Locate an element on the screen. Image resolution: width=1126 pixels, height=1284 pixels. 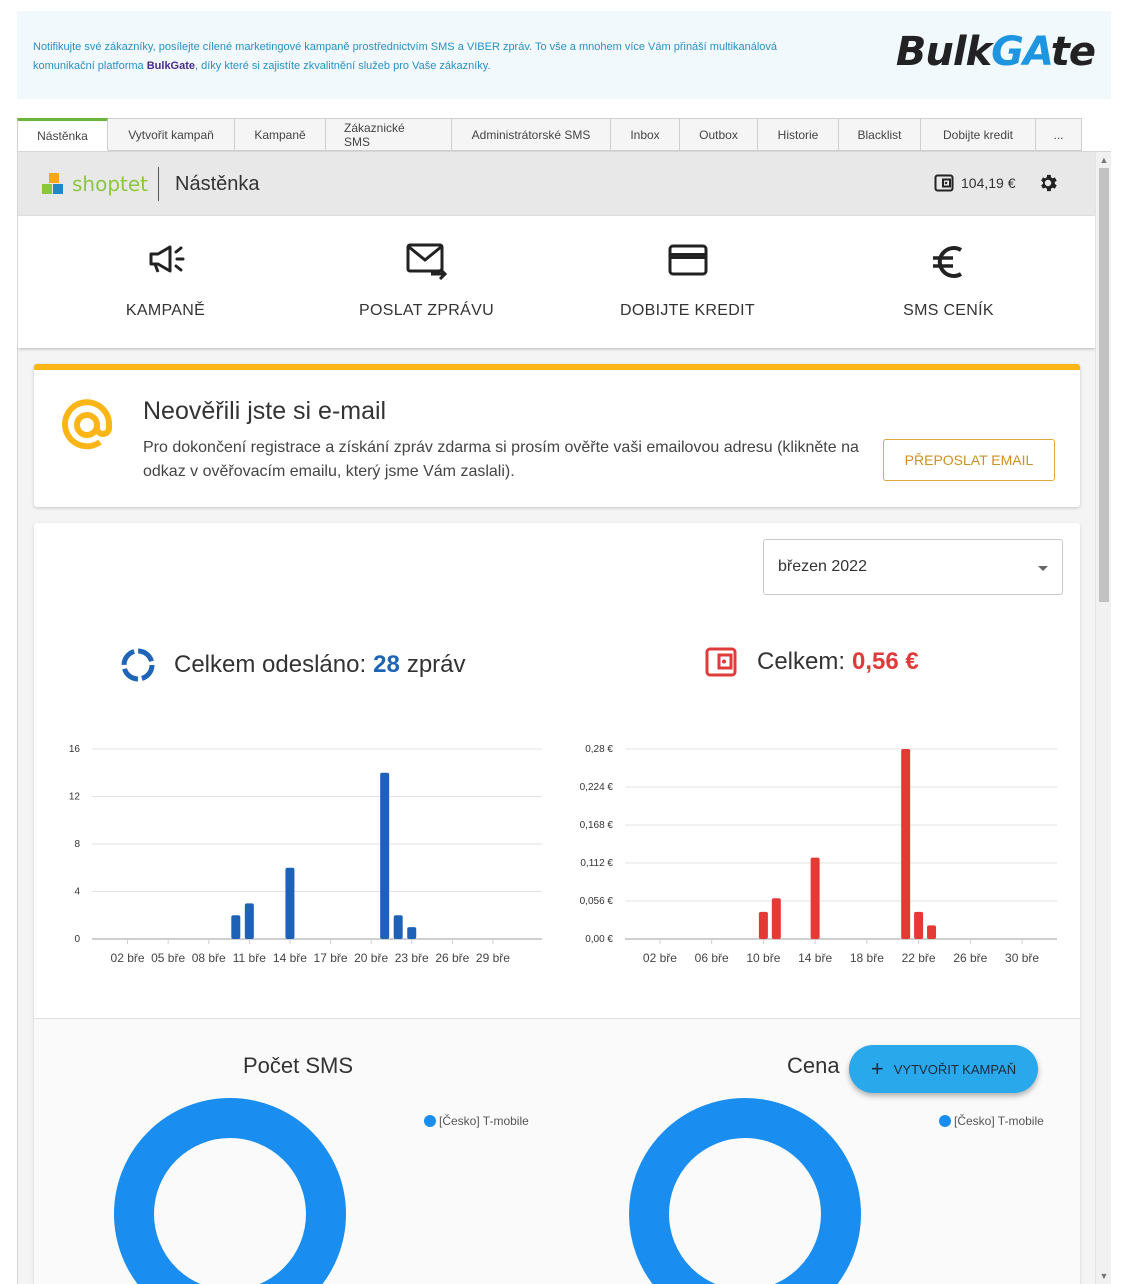
bulkgate-logo: BulkGAte is located at coordinates (996, 52).